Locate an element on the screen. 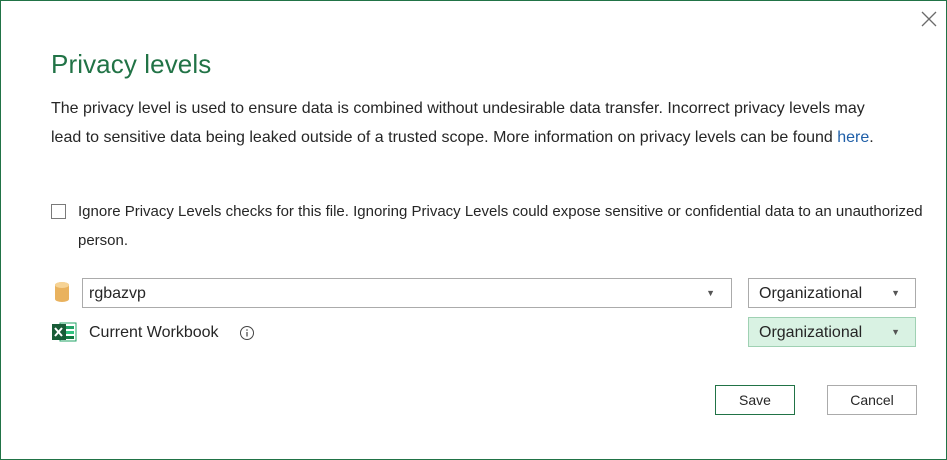 The image size is (947, 460). source-name-value: rgbazvp is located at coordinates (117, 293).